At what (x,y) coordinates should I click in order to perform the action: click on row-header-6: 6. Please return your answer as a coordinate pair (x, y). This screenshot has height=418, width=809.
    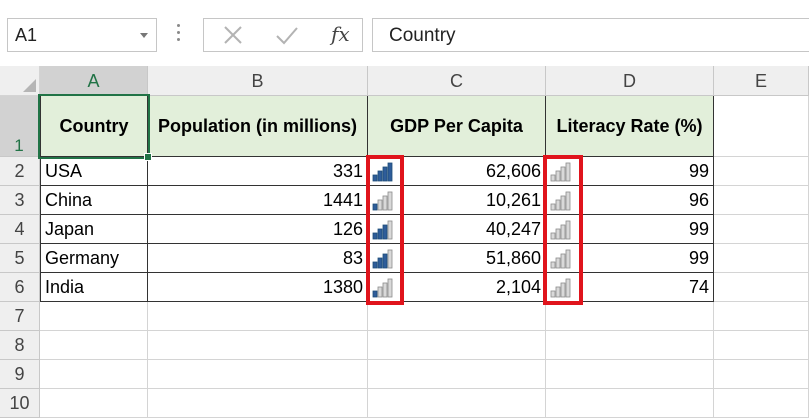
    Looking at the image, I should click on (20, 287).